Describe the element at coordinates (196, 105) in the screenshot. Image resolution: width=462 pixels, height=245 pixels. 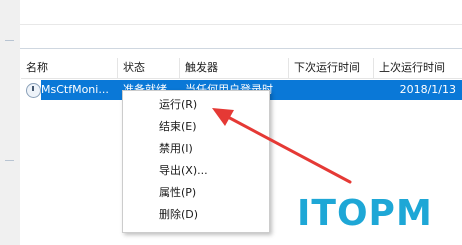
I see `menu-item-run: 运行(R)` at that location.